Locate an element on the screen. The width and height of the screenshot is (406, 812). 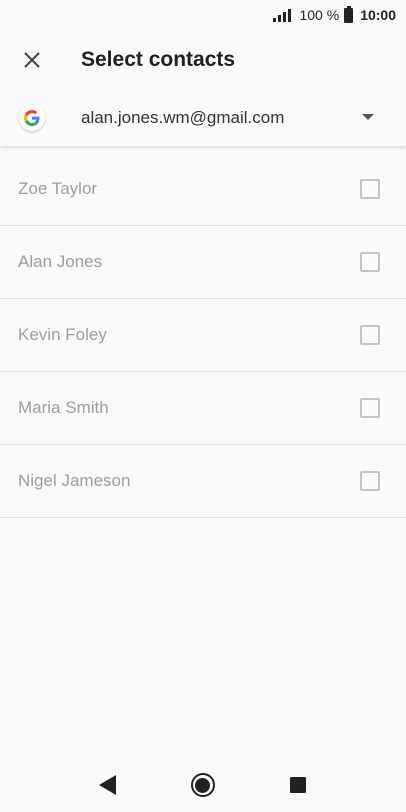
recents-button is located at coordinates (298, 785).